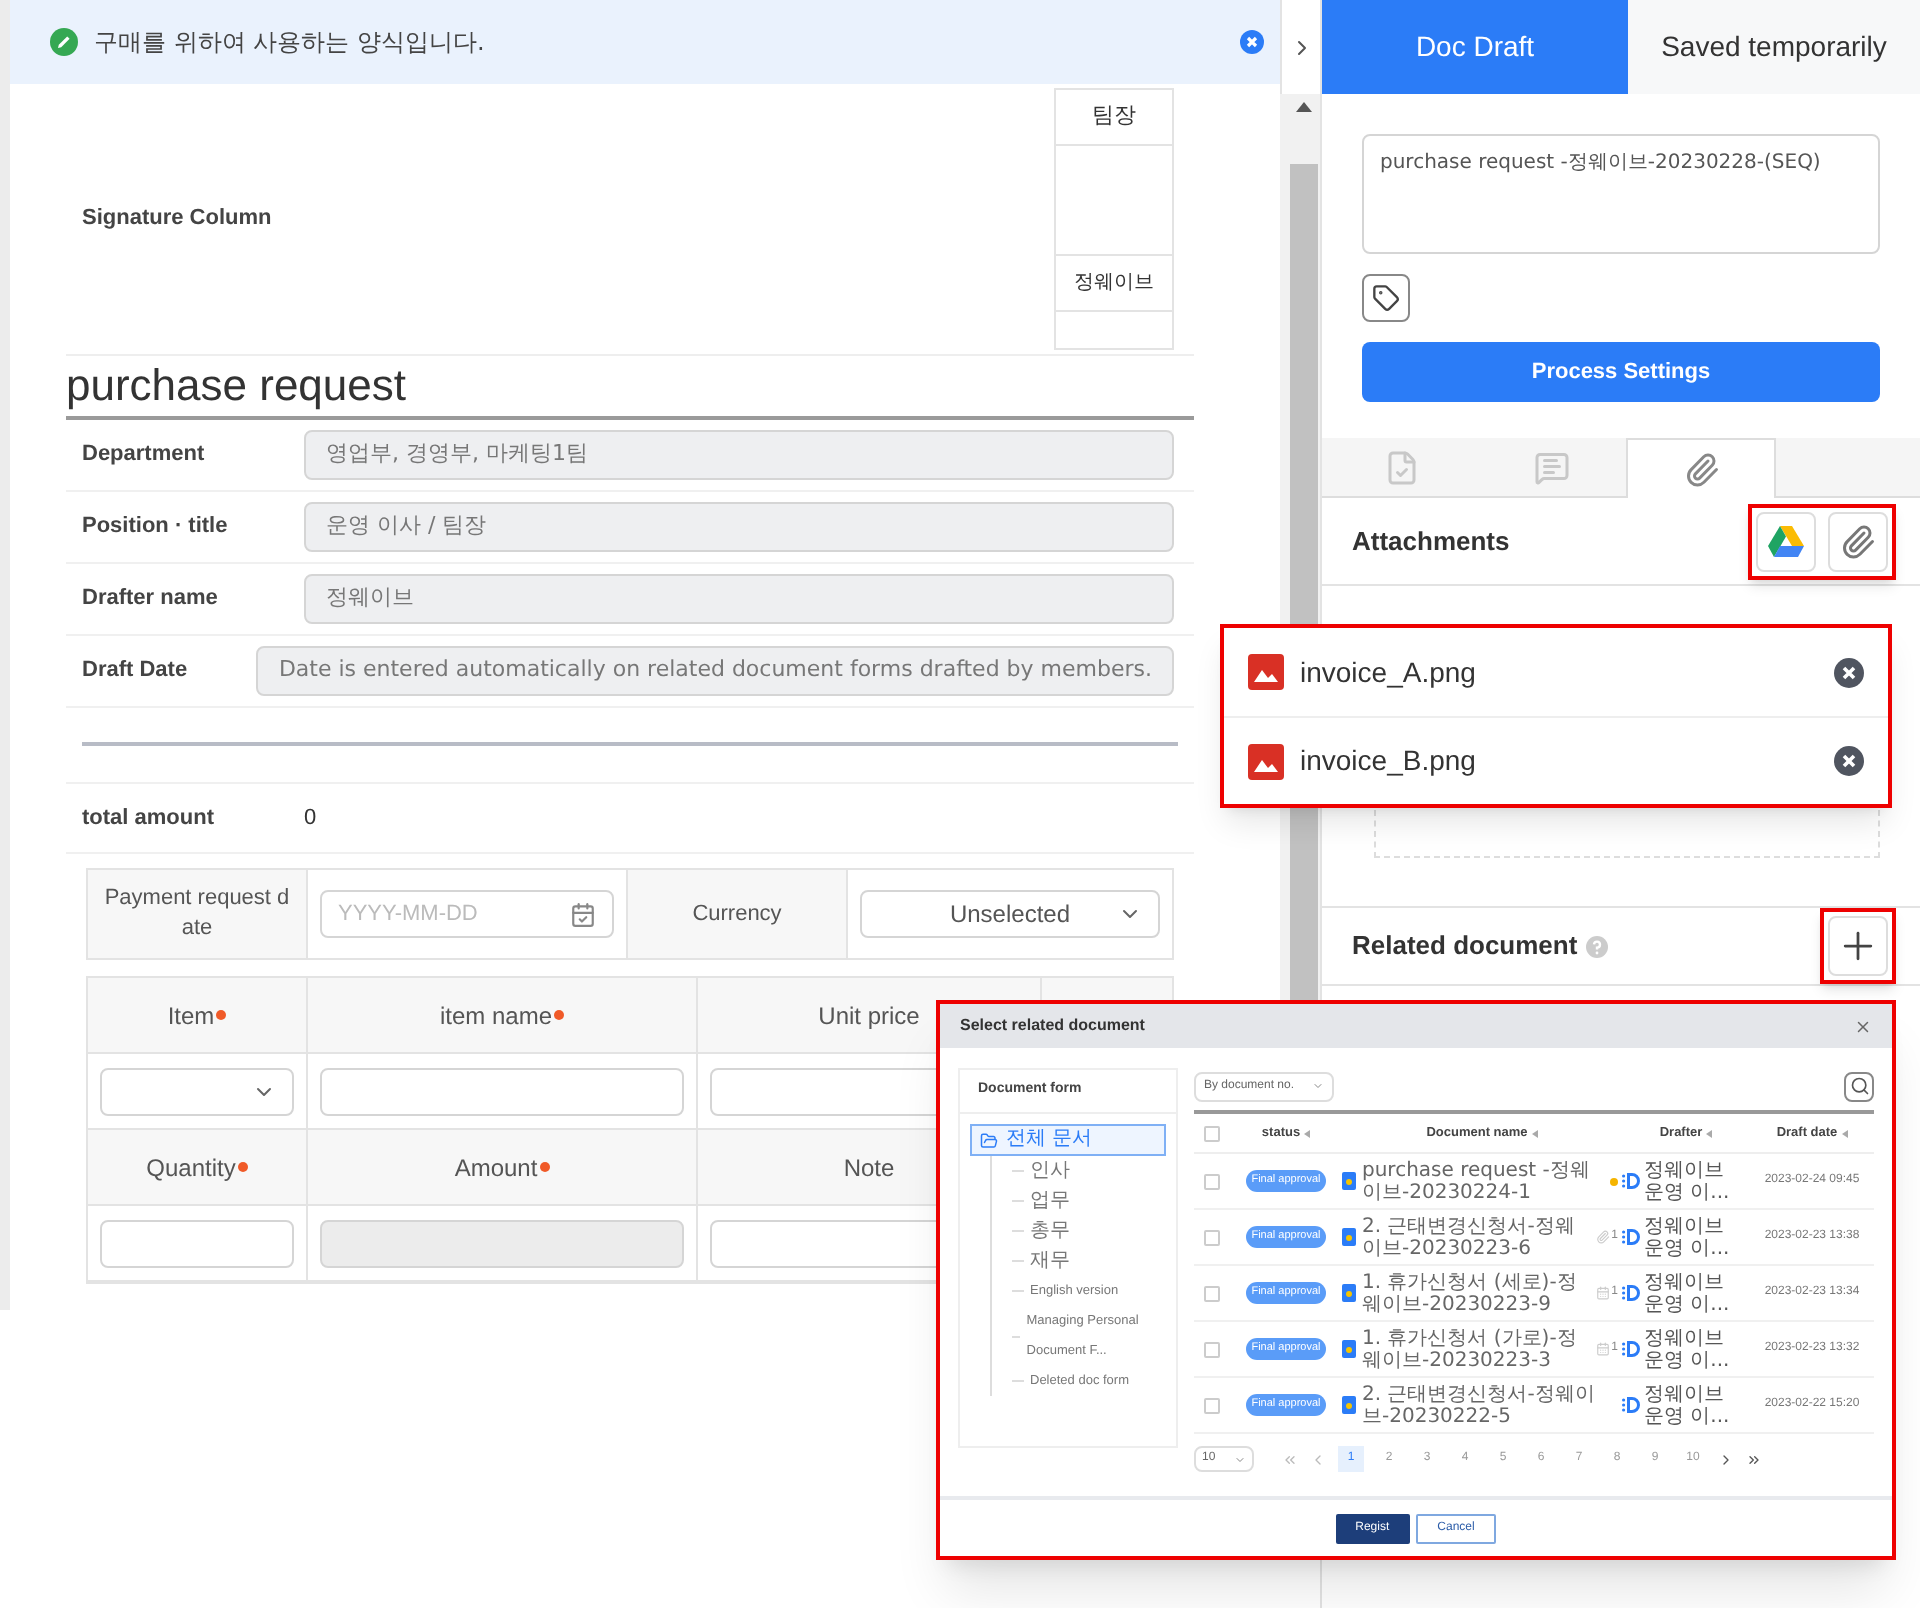 The width and height of the screenshot is (1920, 1608). Describe the element at coordinates (136, 671) in the screenshot. I see `field-label: Draft Date` at that location.